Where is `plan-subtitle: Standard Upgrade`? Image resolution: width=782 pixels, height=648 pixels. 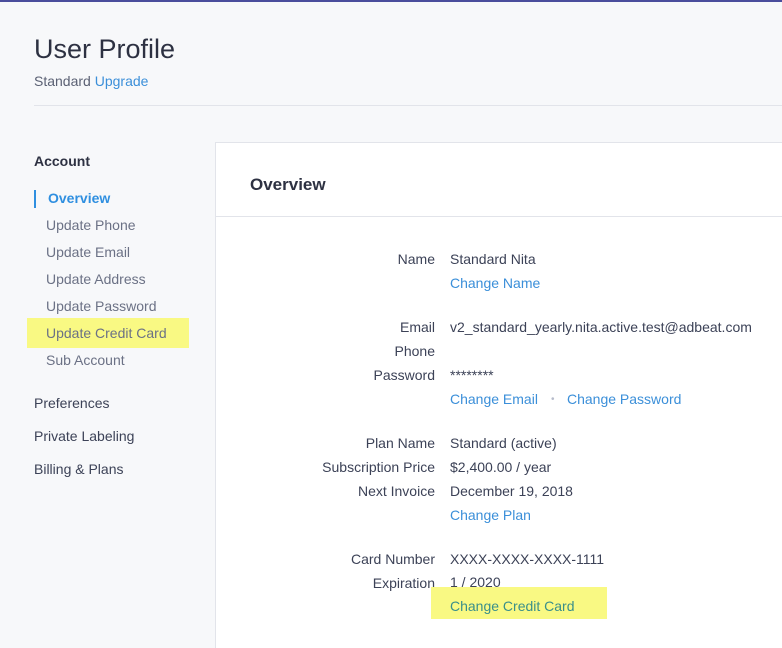
plan-subtitle: Standard Upgrade is located at coordinates (91, 81).